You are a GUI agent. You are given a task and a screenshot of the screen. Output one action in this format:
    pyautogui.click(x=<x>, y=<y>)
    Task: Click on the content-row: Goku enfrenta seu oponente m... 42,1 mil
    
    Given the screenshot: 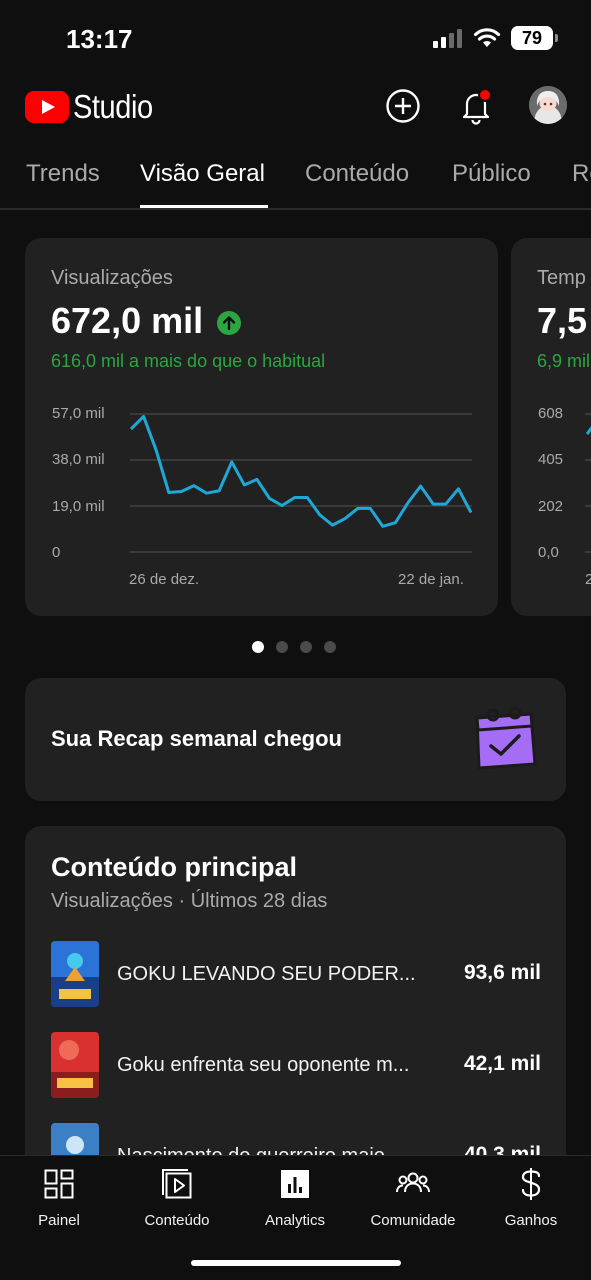 What is the action you would take?
    pyautogui.click(x=296, y=1066)
    